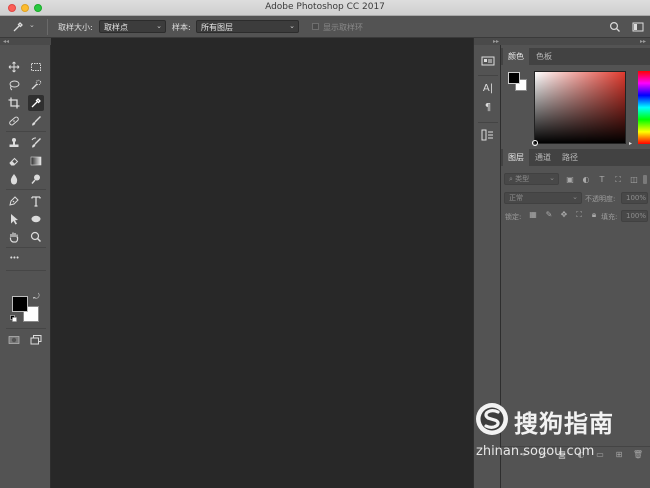  I want to click on color-picker-handle, so click(535, 143).